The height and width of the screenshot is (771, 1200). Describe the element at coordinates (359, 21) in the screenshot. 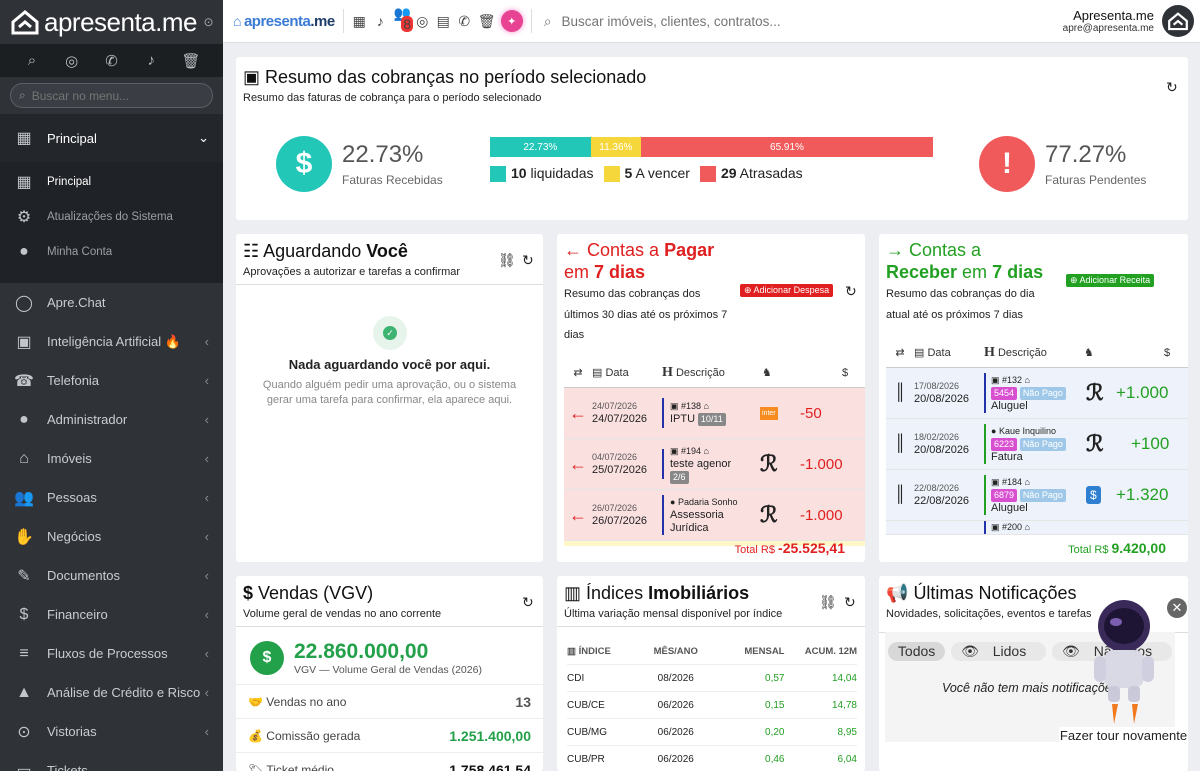

I see `apps-grid-icon: ▦` at that location.